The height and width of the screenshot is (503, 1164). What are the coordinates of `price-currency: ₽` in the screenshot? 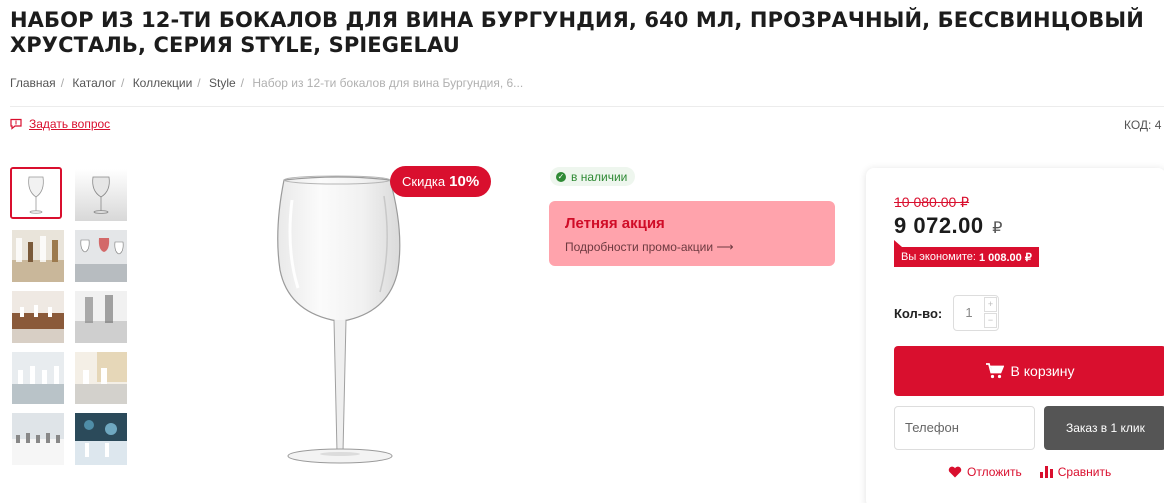 It's located at (997, 228).